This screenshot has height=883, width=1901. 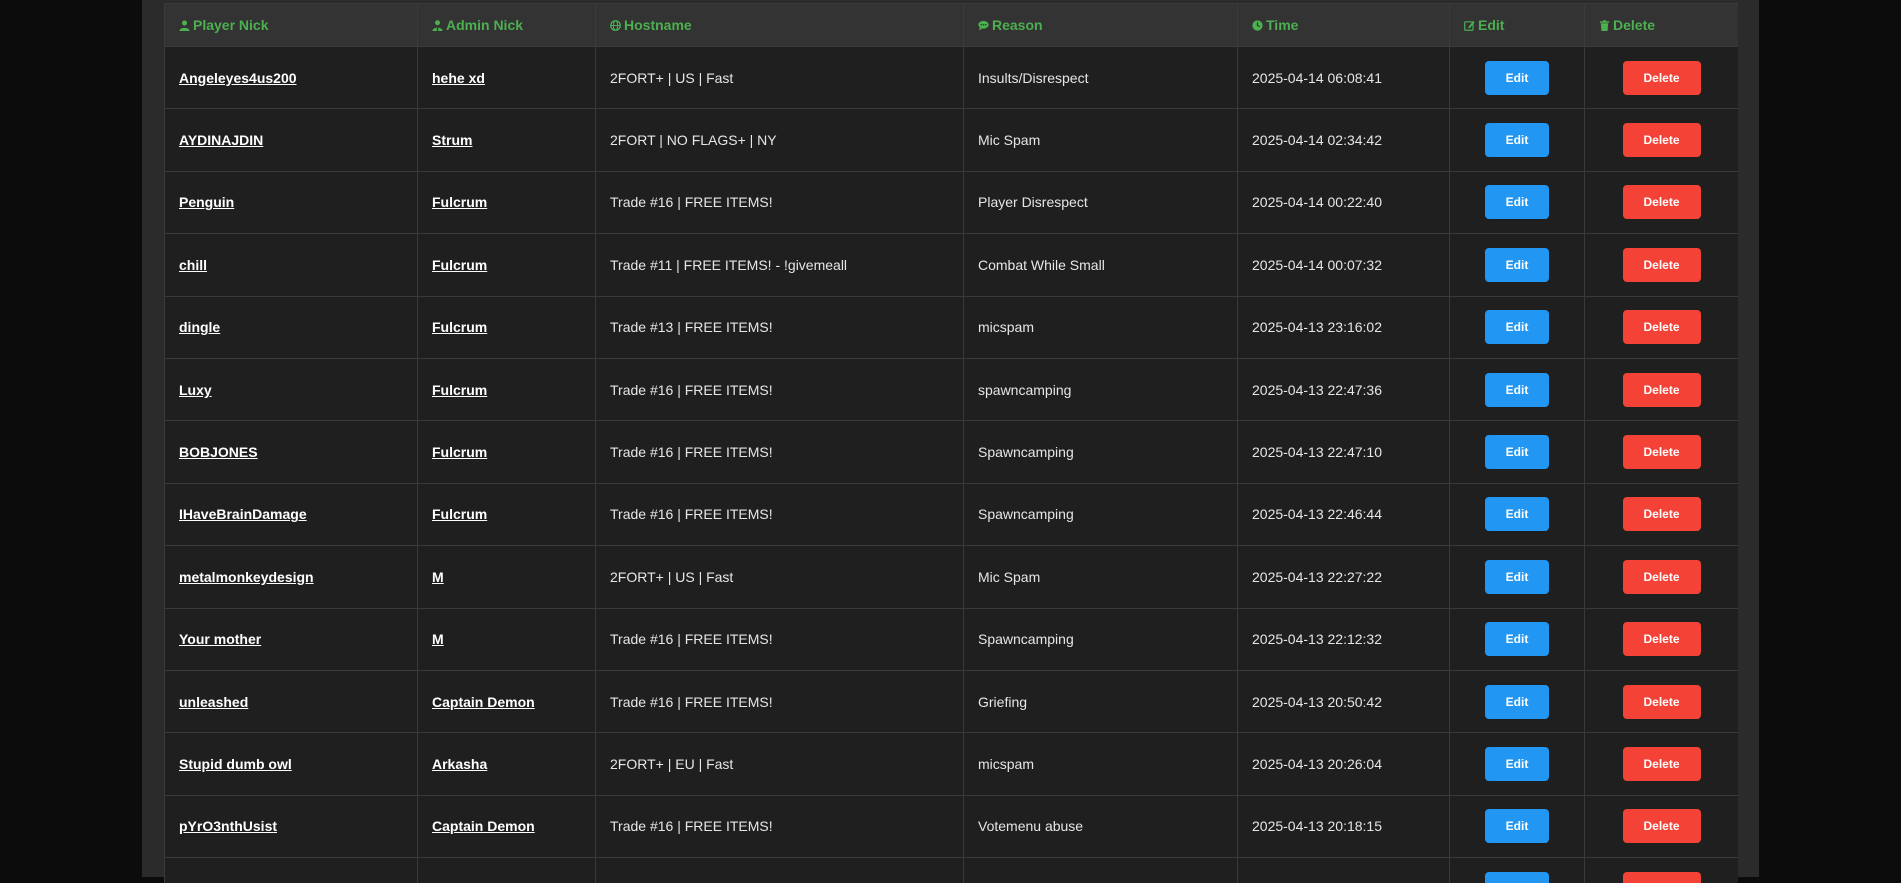 What do you see at coordinates (1344, 389) in the screenshot?
I see `time-cell: 2025-04-13 22:47:36` at bounding box center [1344, 389].